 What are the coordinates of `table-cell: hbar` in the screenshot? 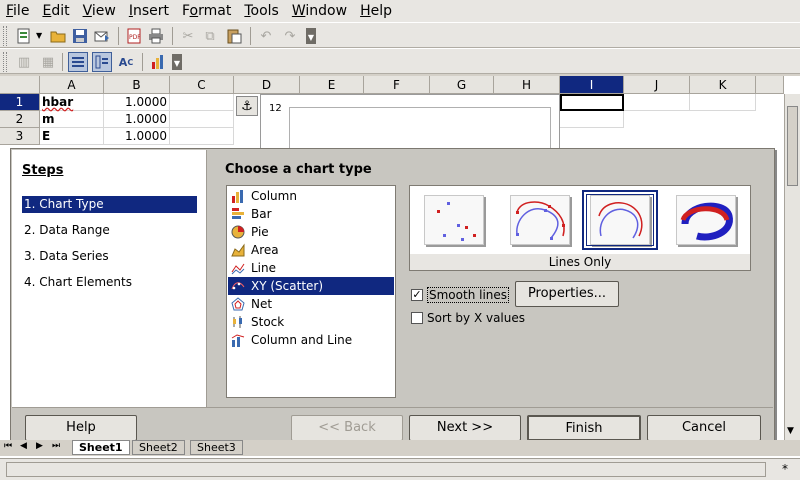 It's located at (72, 102).